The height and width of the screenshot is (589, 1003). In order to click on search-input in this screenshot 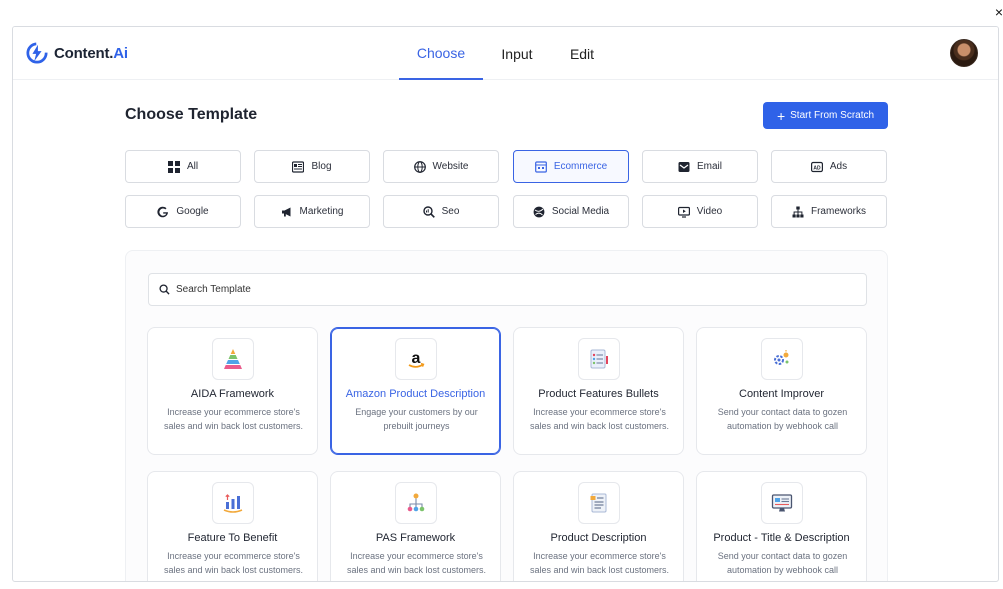, I will do `click(501, 289)`.